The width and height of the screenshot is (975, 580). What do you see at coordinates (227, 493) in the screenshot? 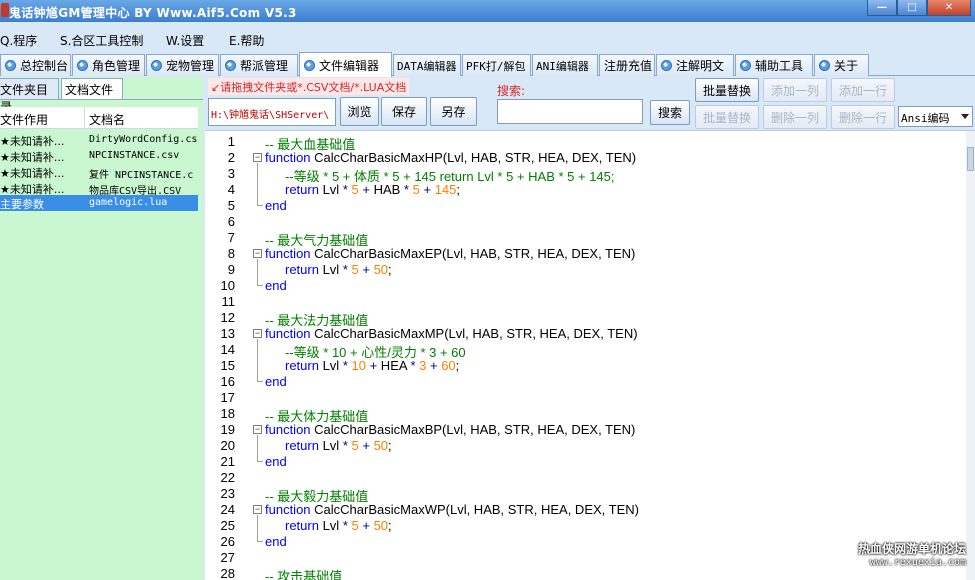
I see `line-number: 23` at bounding box center [227, 493].